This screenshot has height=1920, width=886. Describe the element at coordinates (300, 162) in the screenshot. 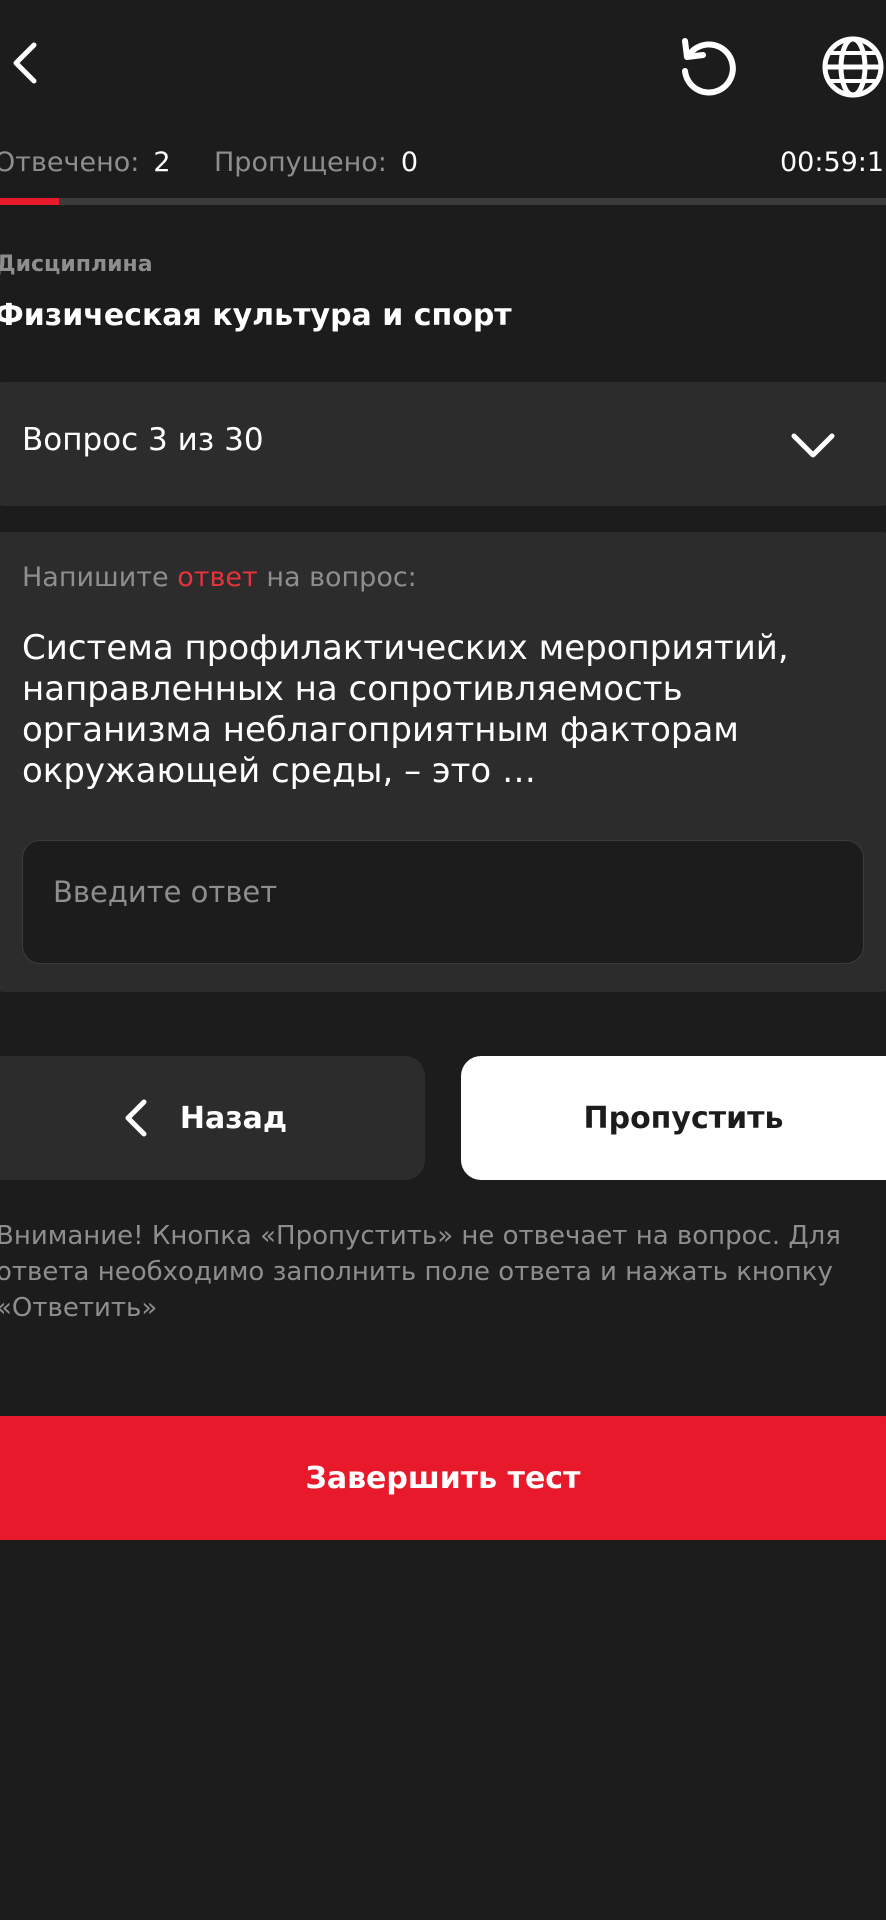

I see `skipped-label: Пропущено:` at that location.